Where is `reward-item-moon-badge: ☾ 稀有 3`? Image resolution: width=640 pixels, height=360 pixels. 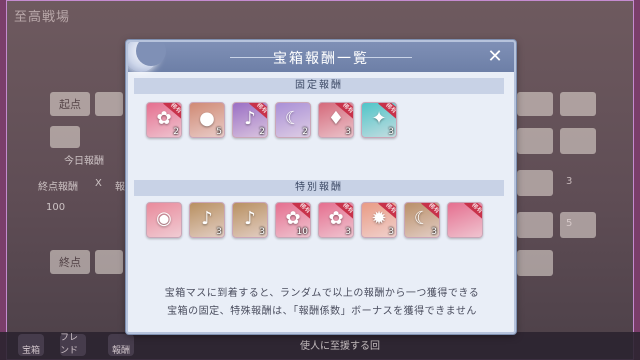 reward-item-moon-badge: ☾ 稀有 3 is located at coordinates (422, 220).